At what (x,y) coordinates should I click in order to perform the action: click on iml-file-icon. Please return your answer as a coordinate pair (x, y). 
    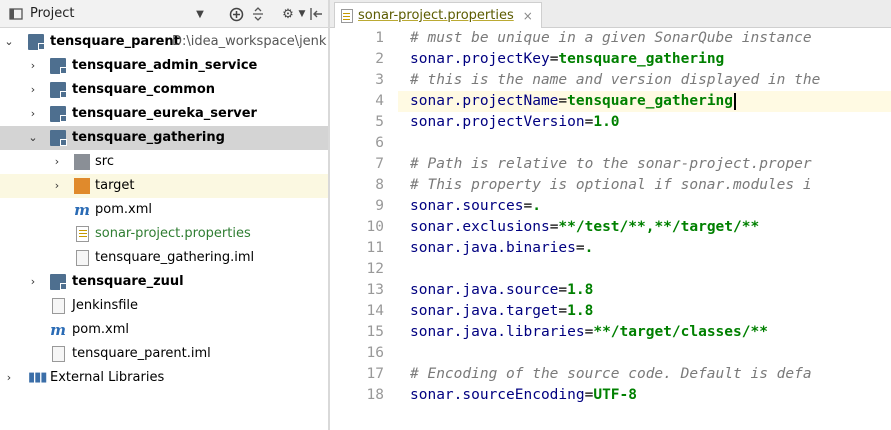
    Looking at the image, I should click on (58, 354).